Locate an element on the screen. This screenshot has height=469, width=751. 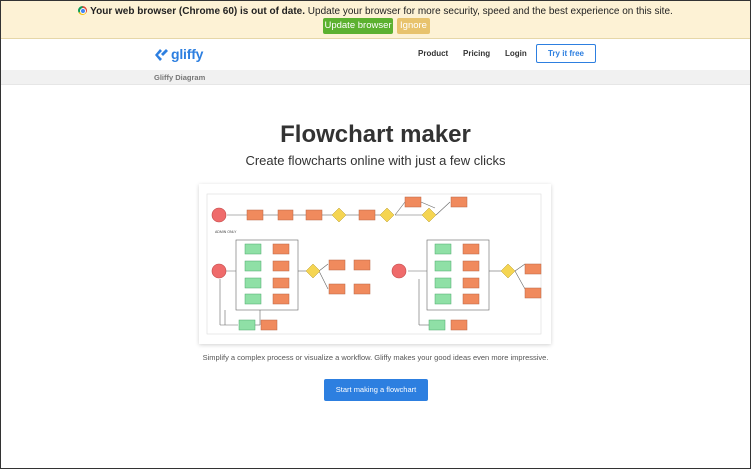
gliffy-logo-icon is located at coordinates (161, 55).